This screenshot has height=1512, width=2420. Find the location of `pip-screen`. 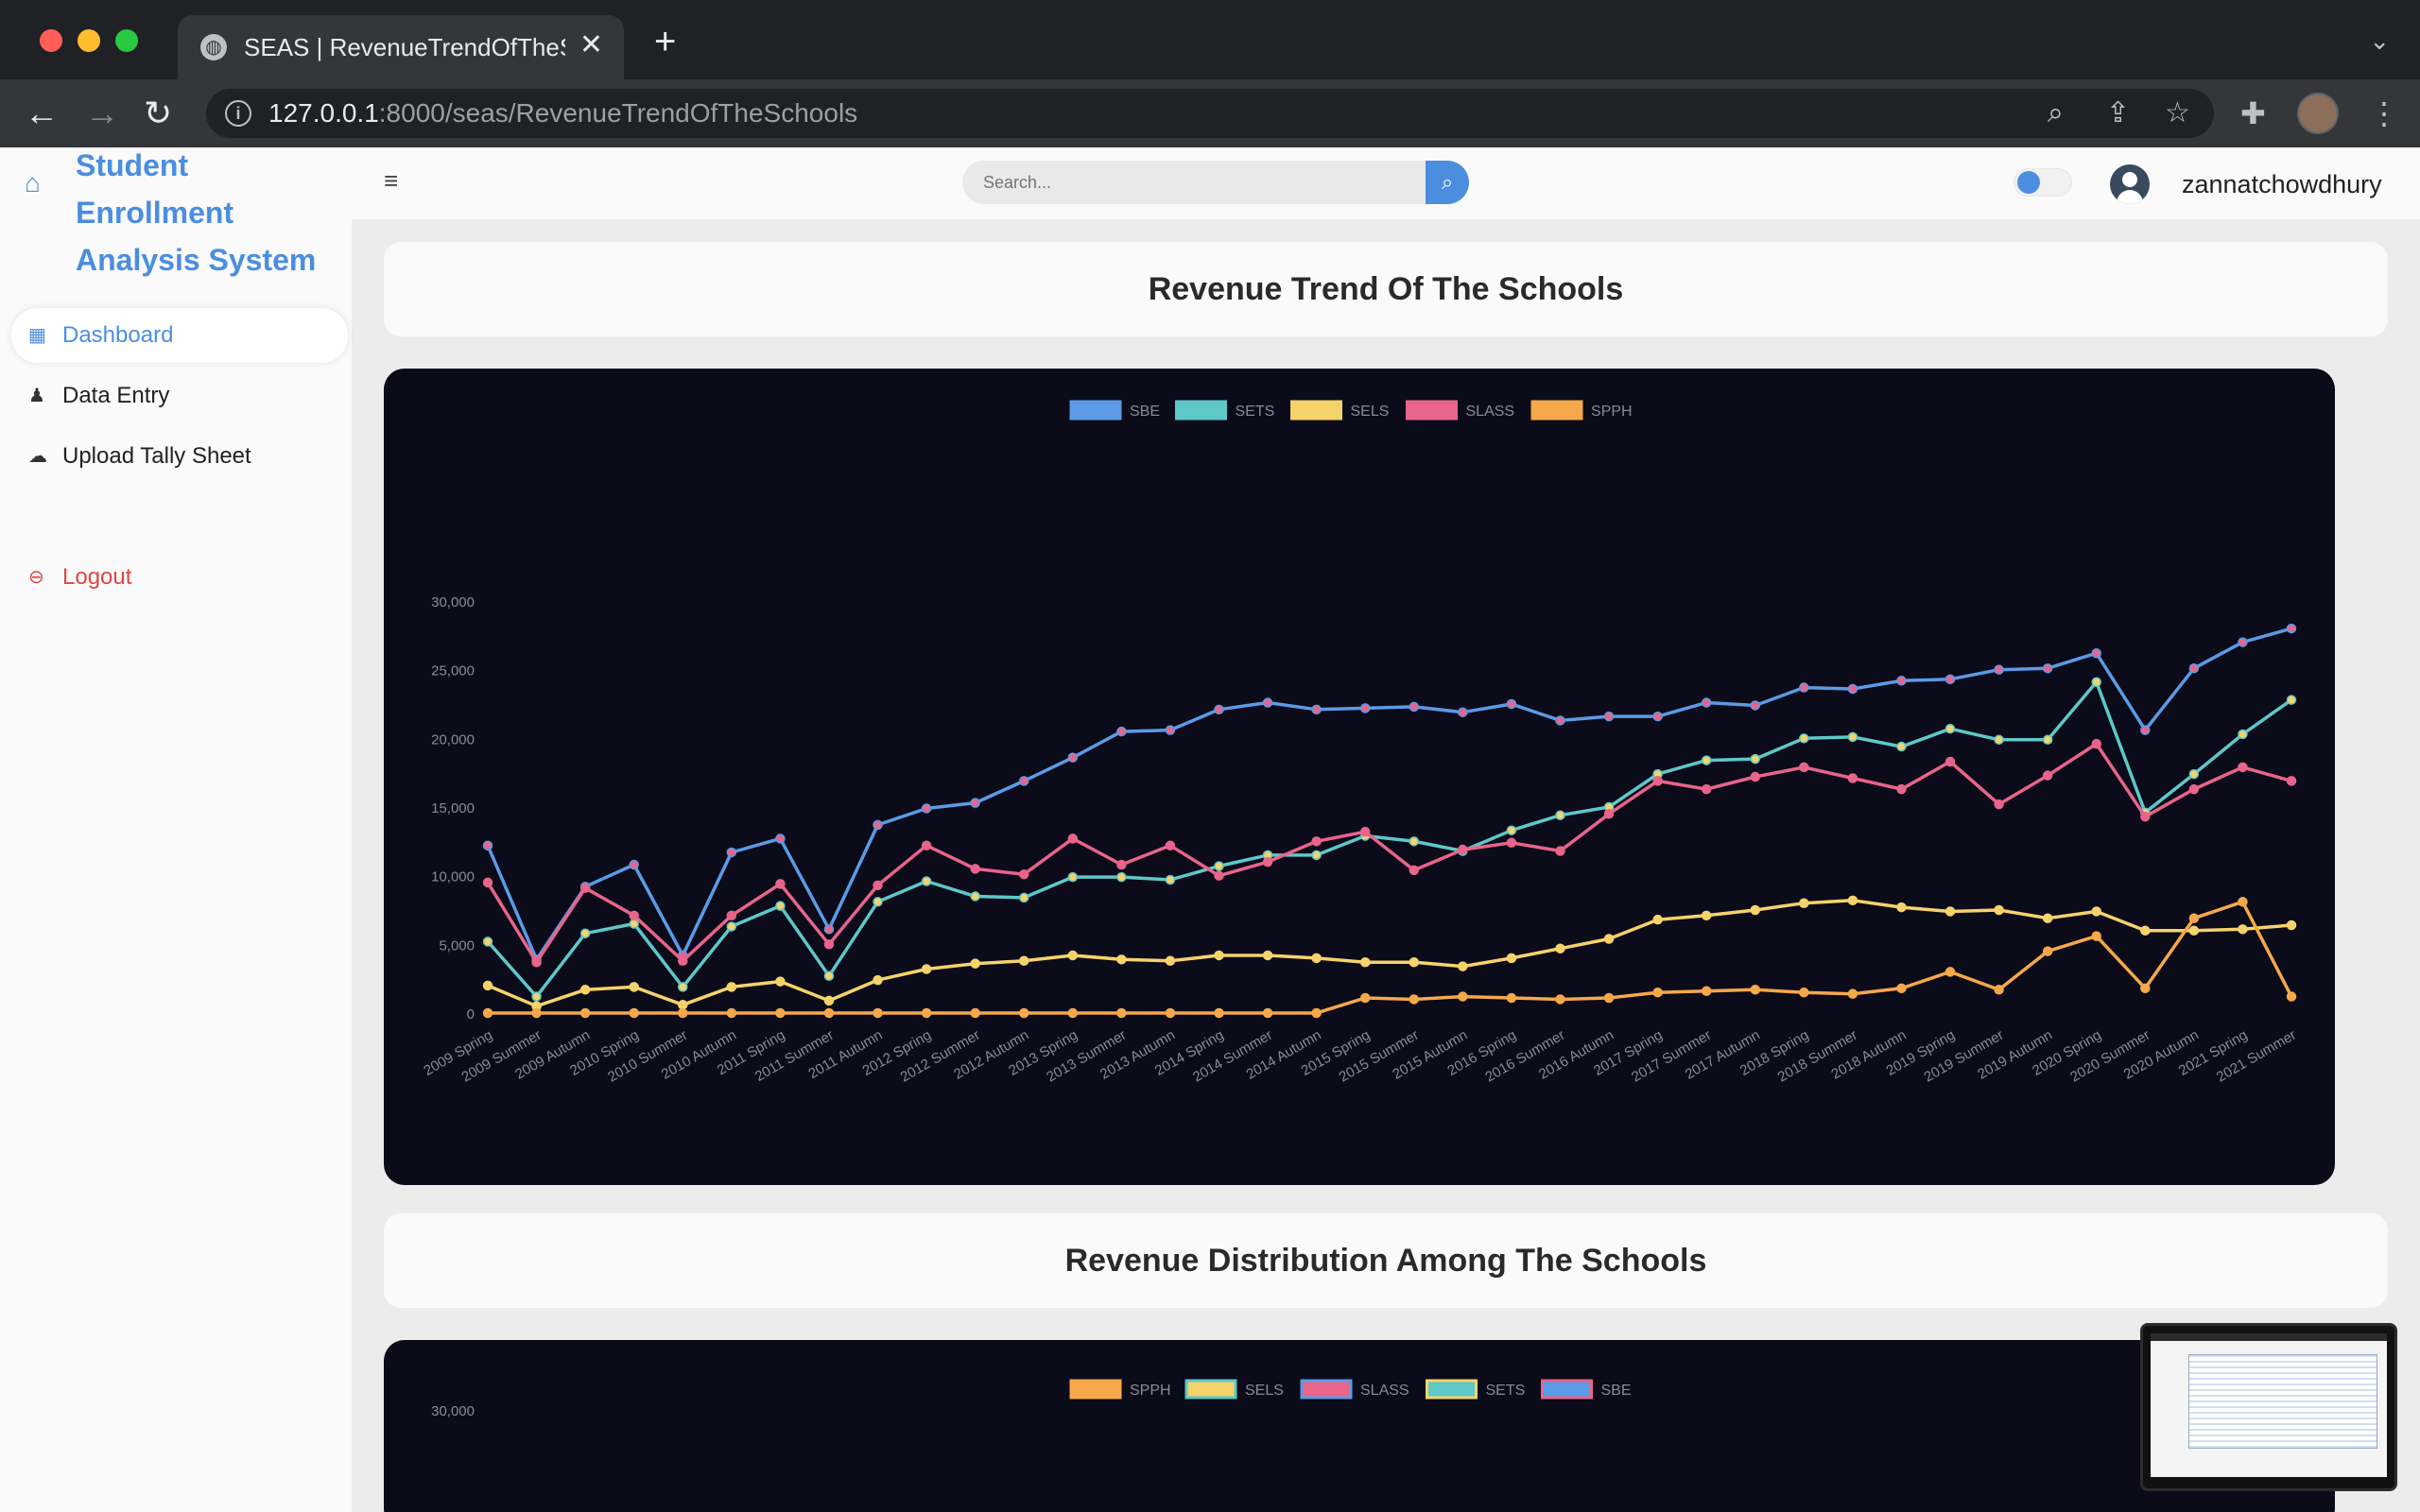

pip-screen is located at coordinates (2269, 1405).